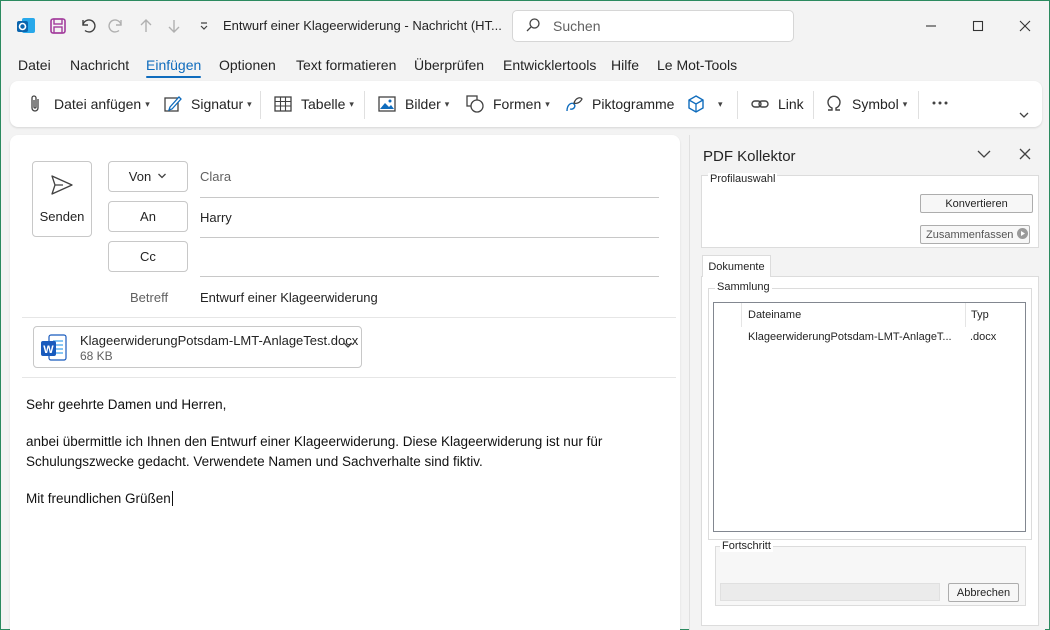  I want to click on more-icon, so click(940, 104).